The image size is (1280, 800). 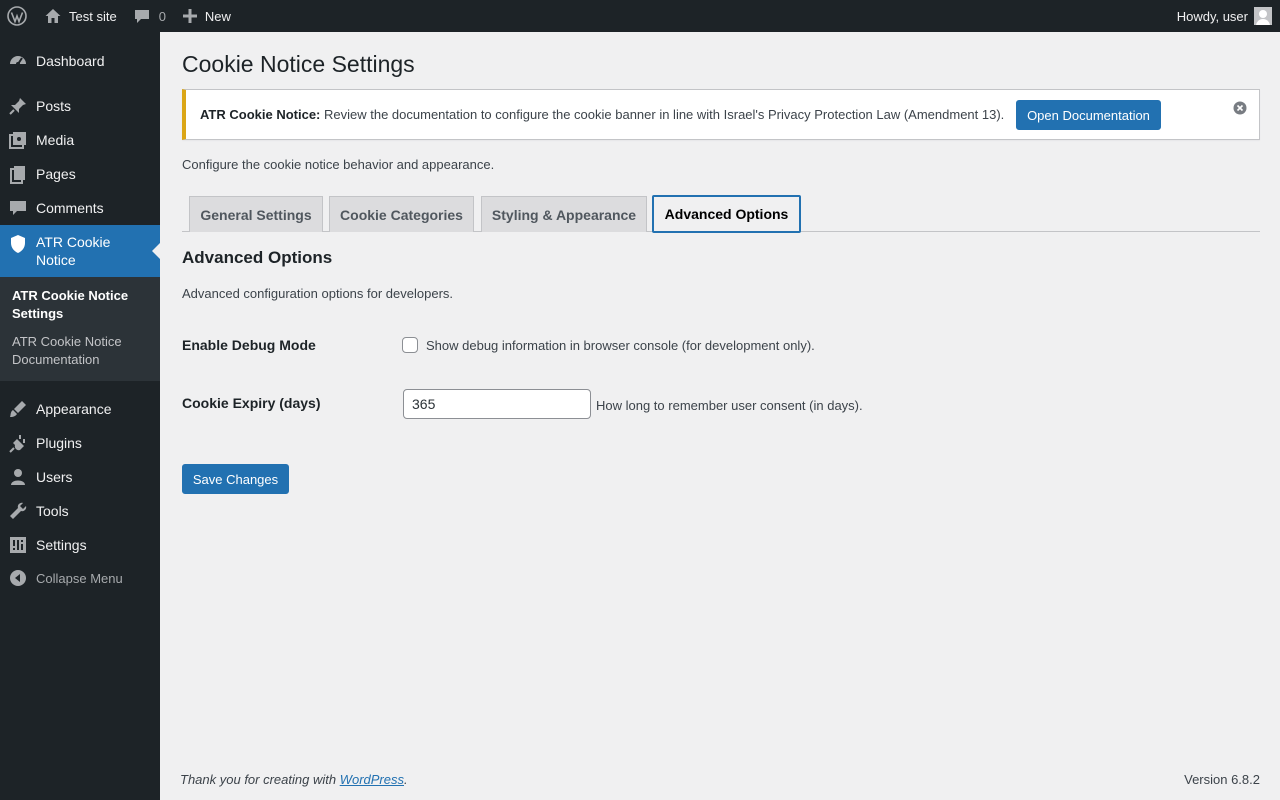 What do you see at coordinates (93, 16) in the screenshot?
I see `site-name: Test site` at bounding box center [93, 16].